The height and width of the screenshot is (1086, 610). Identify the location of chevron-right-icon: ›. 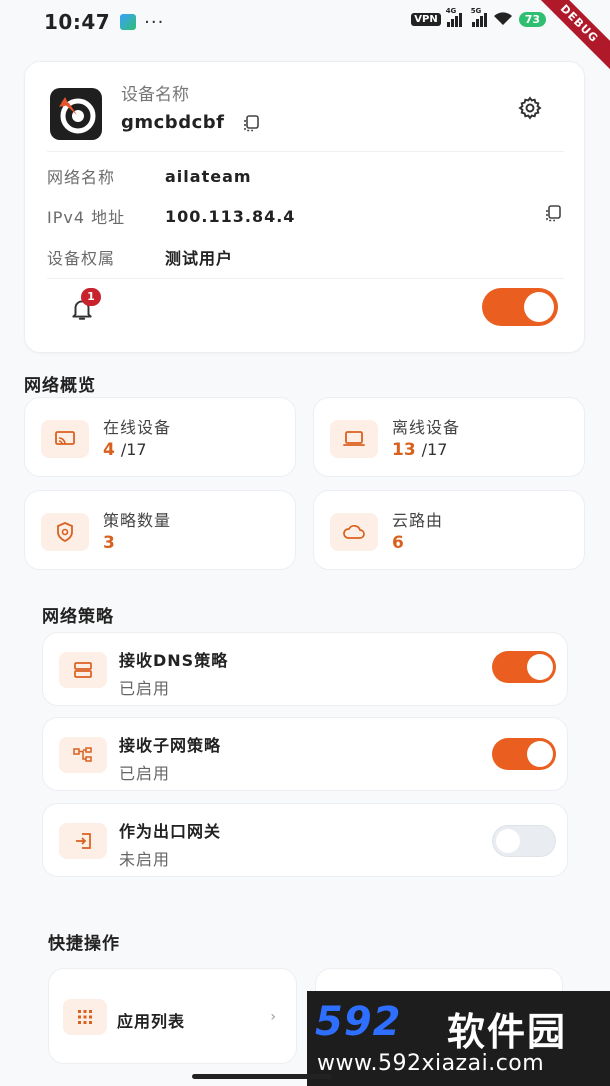
(273, 1017).